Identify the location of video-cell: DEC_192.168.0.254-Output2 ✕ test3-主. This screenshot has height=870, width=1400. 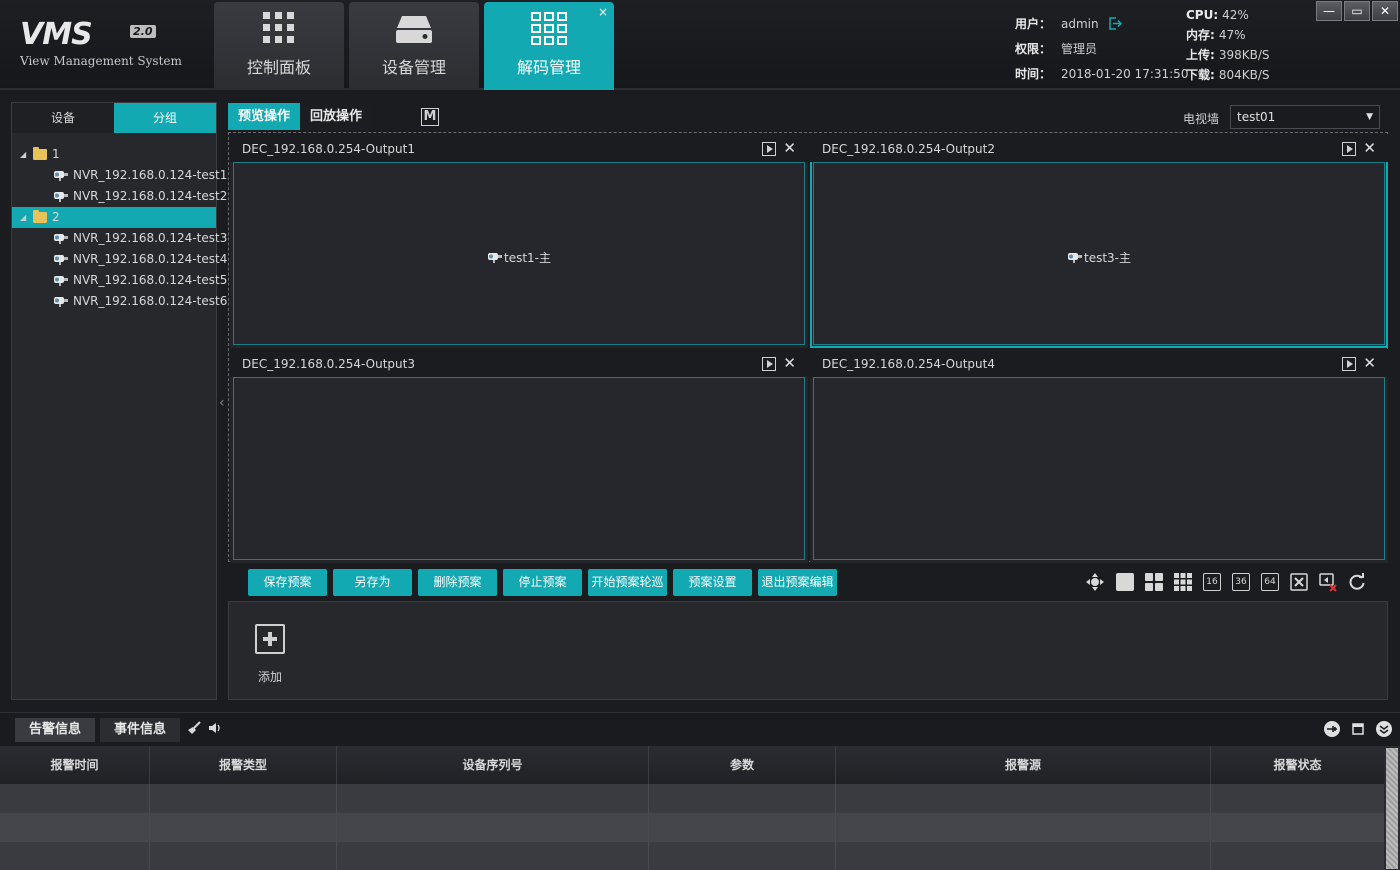
(1099, 241).